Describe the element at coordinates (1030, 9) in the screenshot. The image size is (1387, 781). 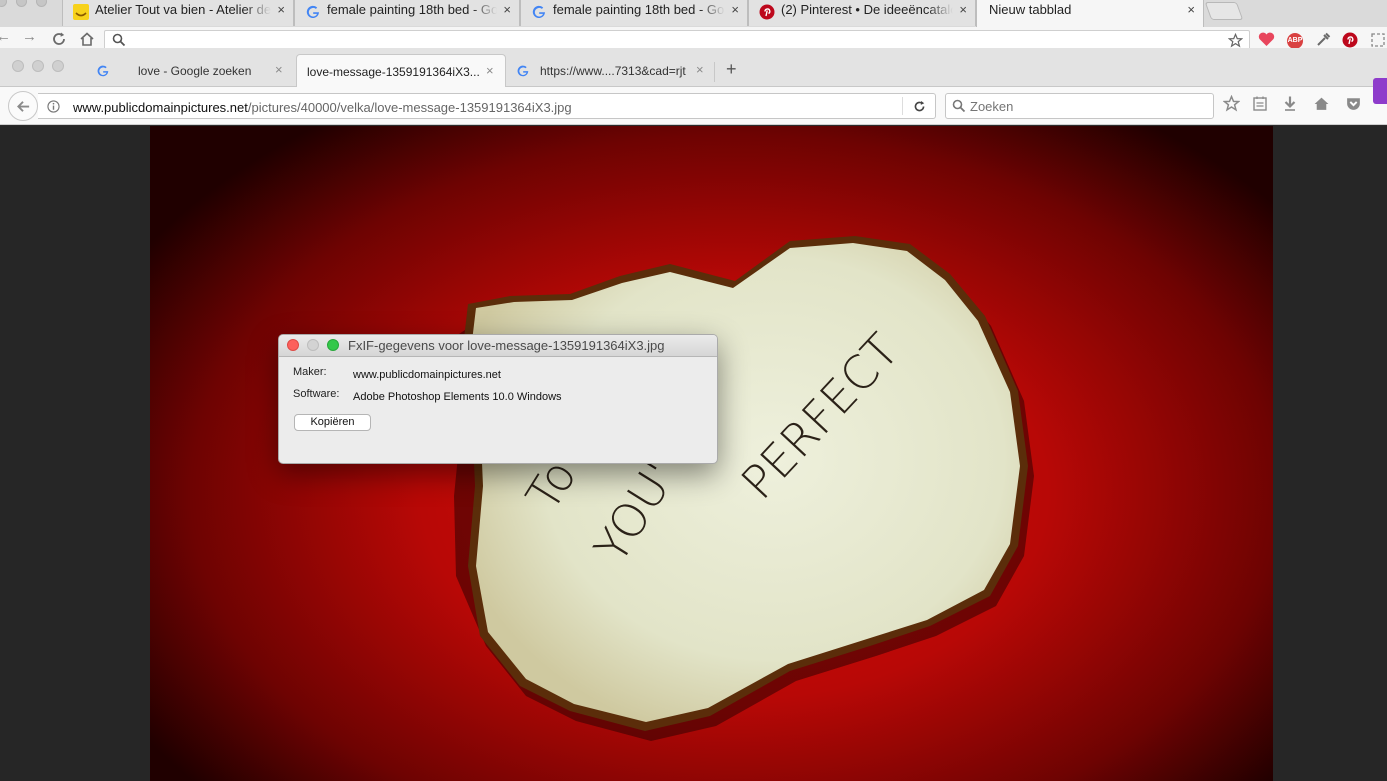
I see `outer-tab-title: Nieuw tabblad` at that location.